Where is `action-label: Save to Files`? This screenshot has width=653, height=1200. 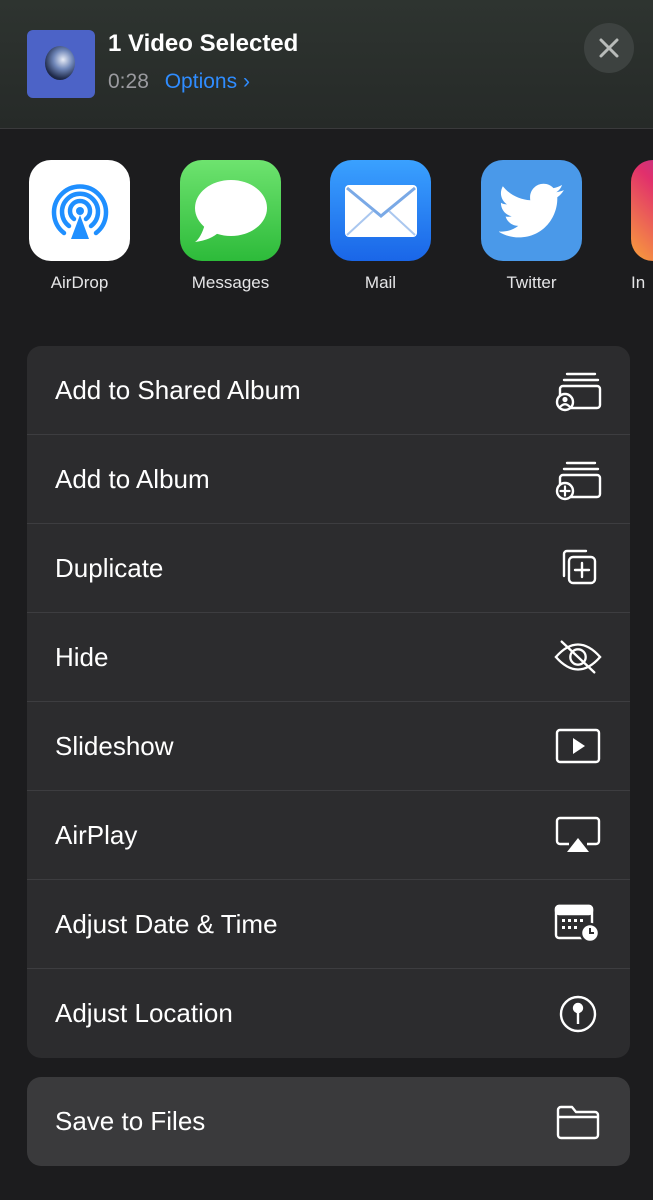 action-label: Save to Files is located at coordinates (130, 1121).